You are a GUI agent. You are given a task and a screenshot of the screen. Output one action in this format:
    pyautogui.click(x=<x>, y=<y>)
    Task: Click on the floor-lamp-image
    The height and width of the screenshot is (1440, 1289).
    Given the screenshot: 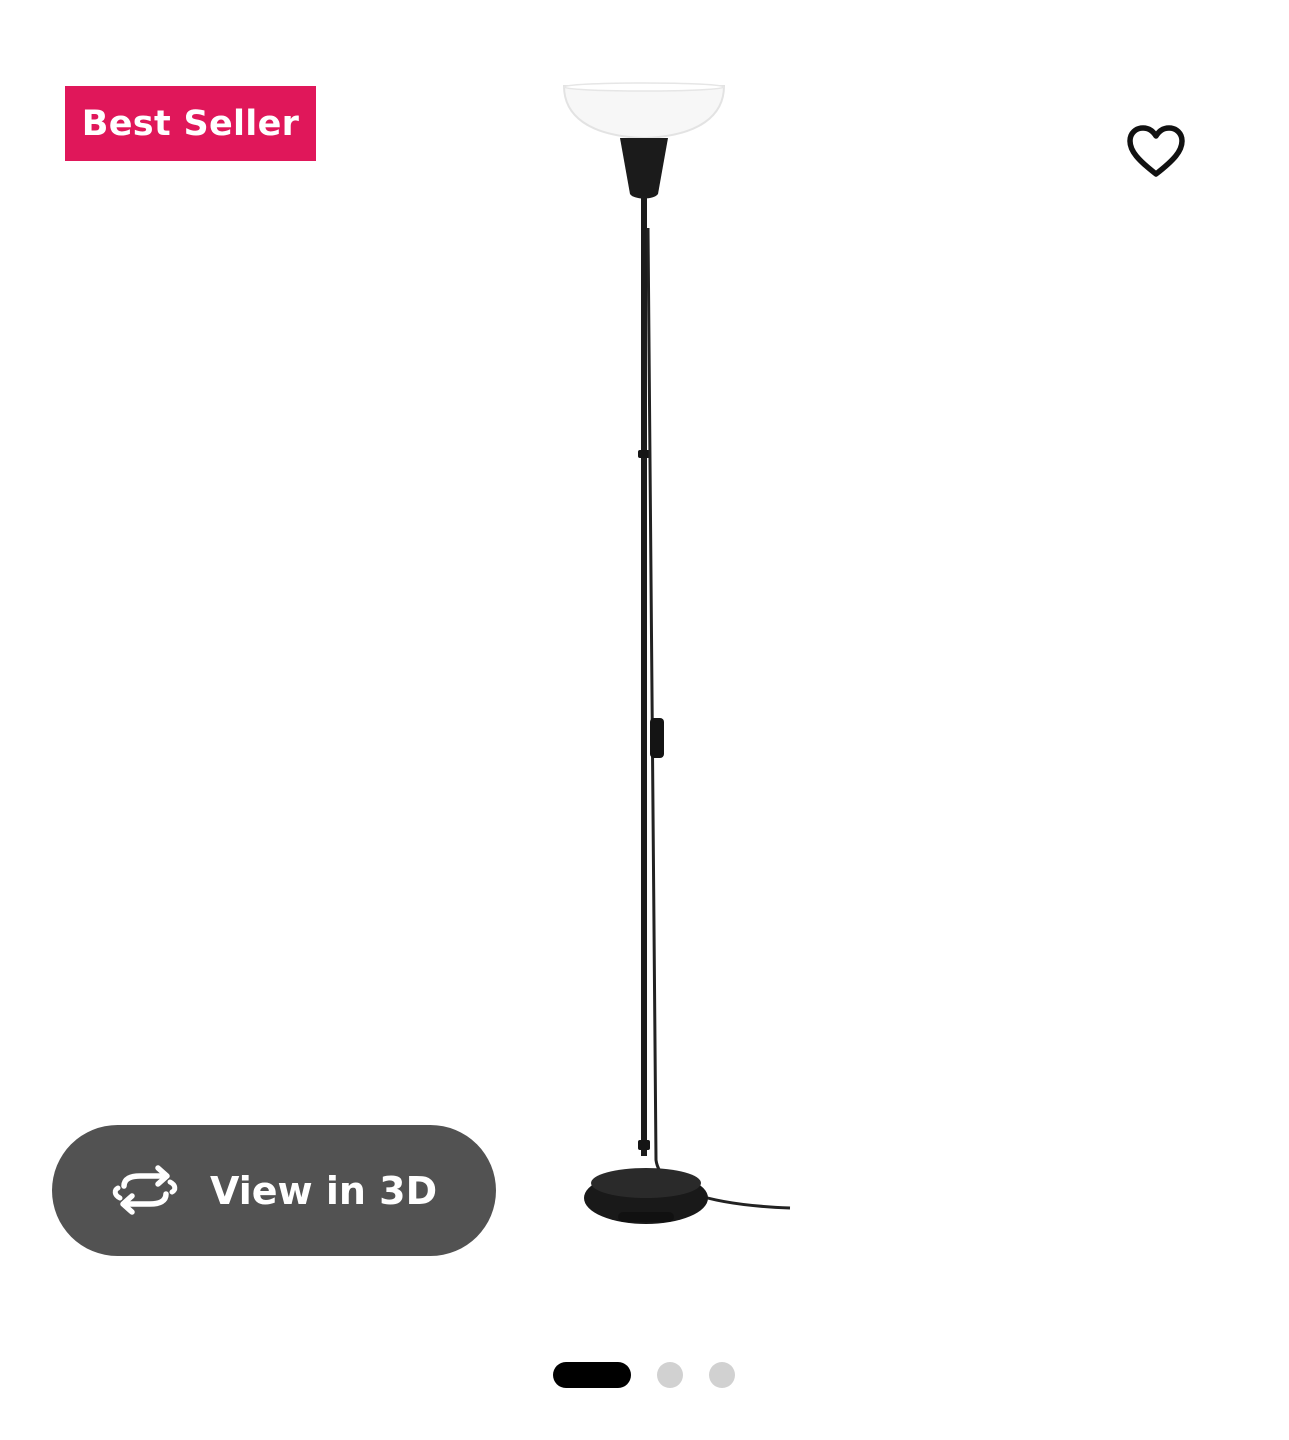 What is the action you would take?
    pyautogui.click(x=676, y=653)
    